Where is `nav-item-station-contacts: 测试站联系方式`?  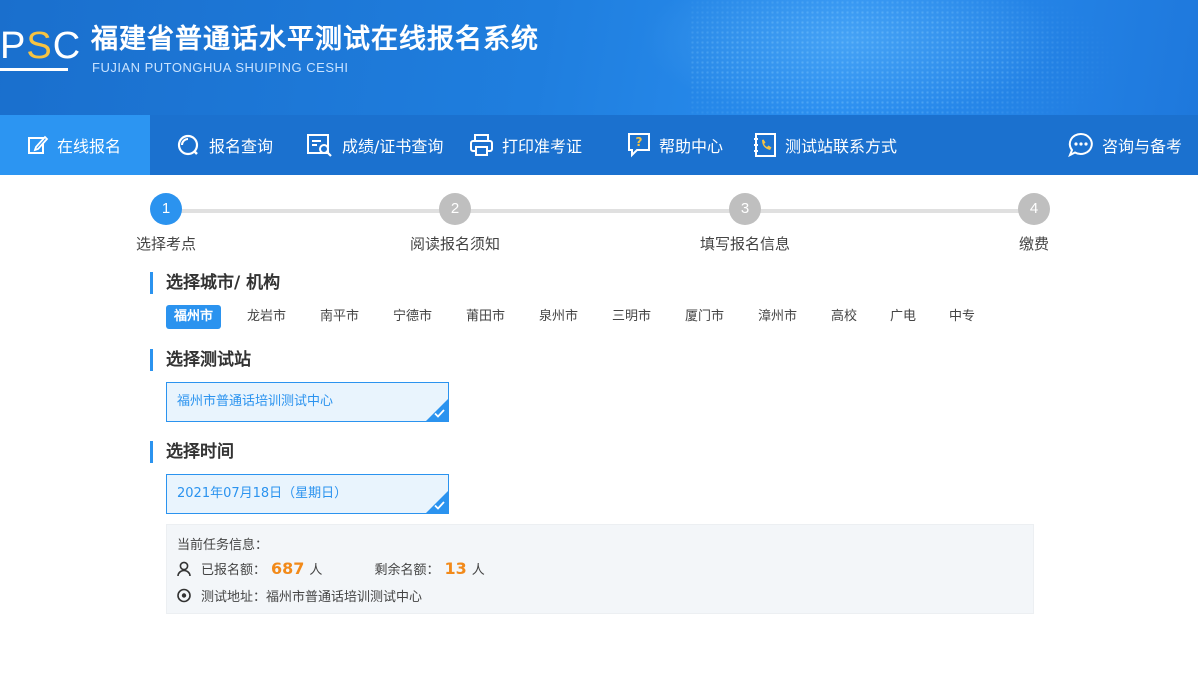 nav-item-station-contacts: 测试站联系方式 is located at coordinates (825, 145).